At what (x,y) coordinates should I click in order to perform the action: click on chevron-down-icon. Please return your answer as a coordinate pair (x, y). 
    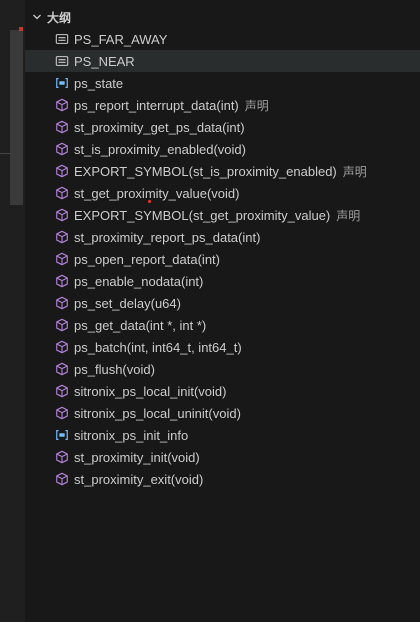
    Looking at the image, I should click on (37, 17).